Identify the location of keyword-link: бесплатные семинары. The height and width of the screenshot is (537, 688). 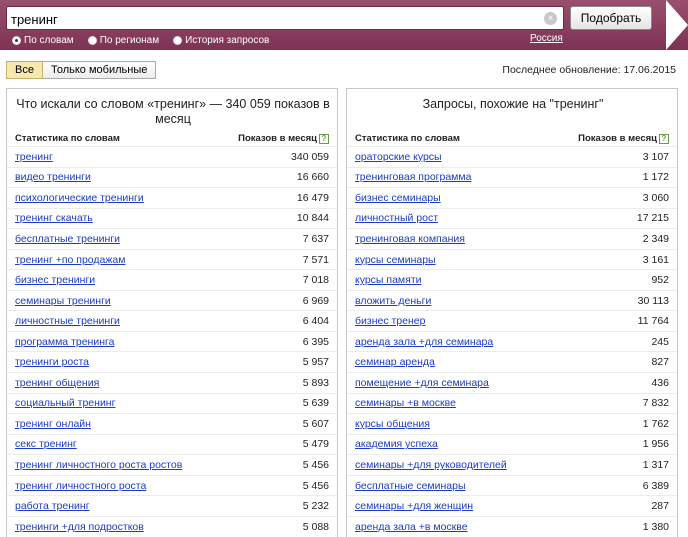
(410, 486).